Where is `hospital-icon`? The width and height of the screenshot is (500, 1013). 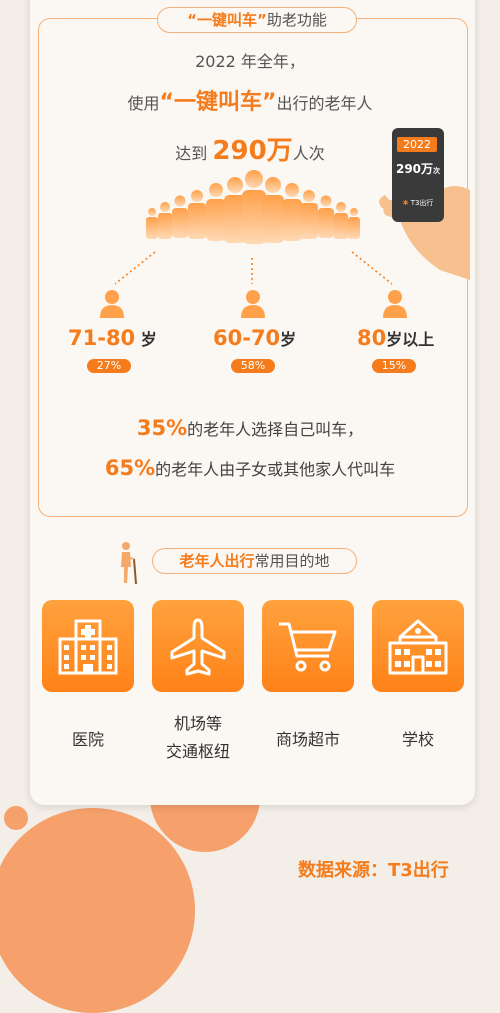 hospital-icon is located at coordinates (88, 647).